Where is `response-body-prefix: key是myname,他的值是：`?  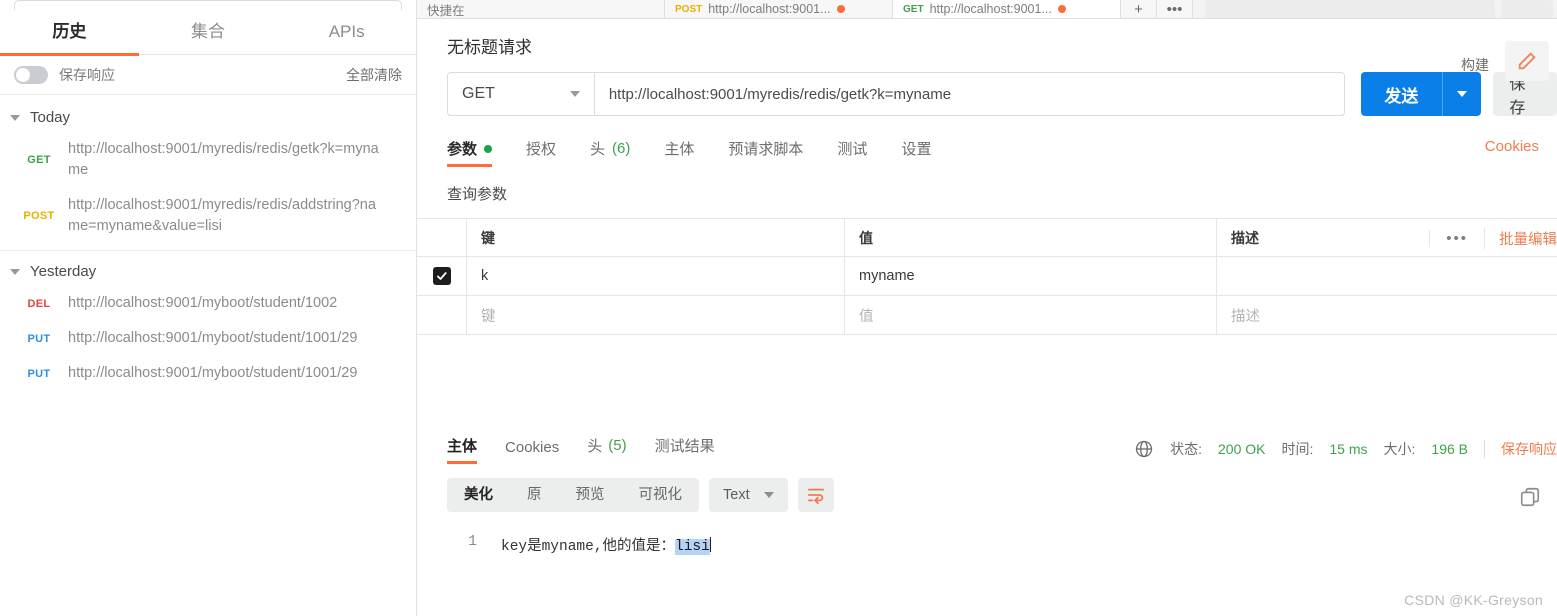
response-body-prefix: key是myname,他的值是： is located at coordinates (588, 547).